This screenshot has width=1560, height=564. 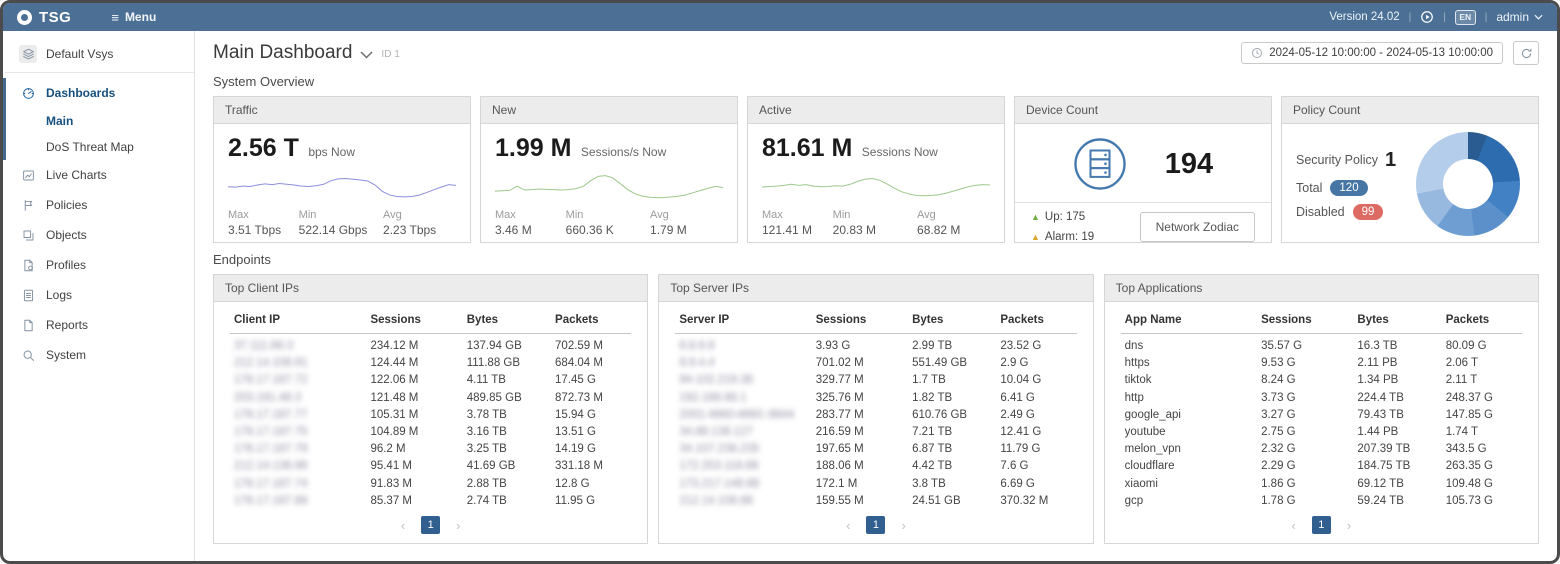 I want to click on row-value-cell: 122.06 M, so click(x=394, y=380).